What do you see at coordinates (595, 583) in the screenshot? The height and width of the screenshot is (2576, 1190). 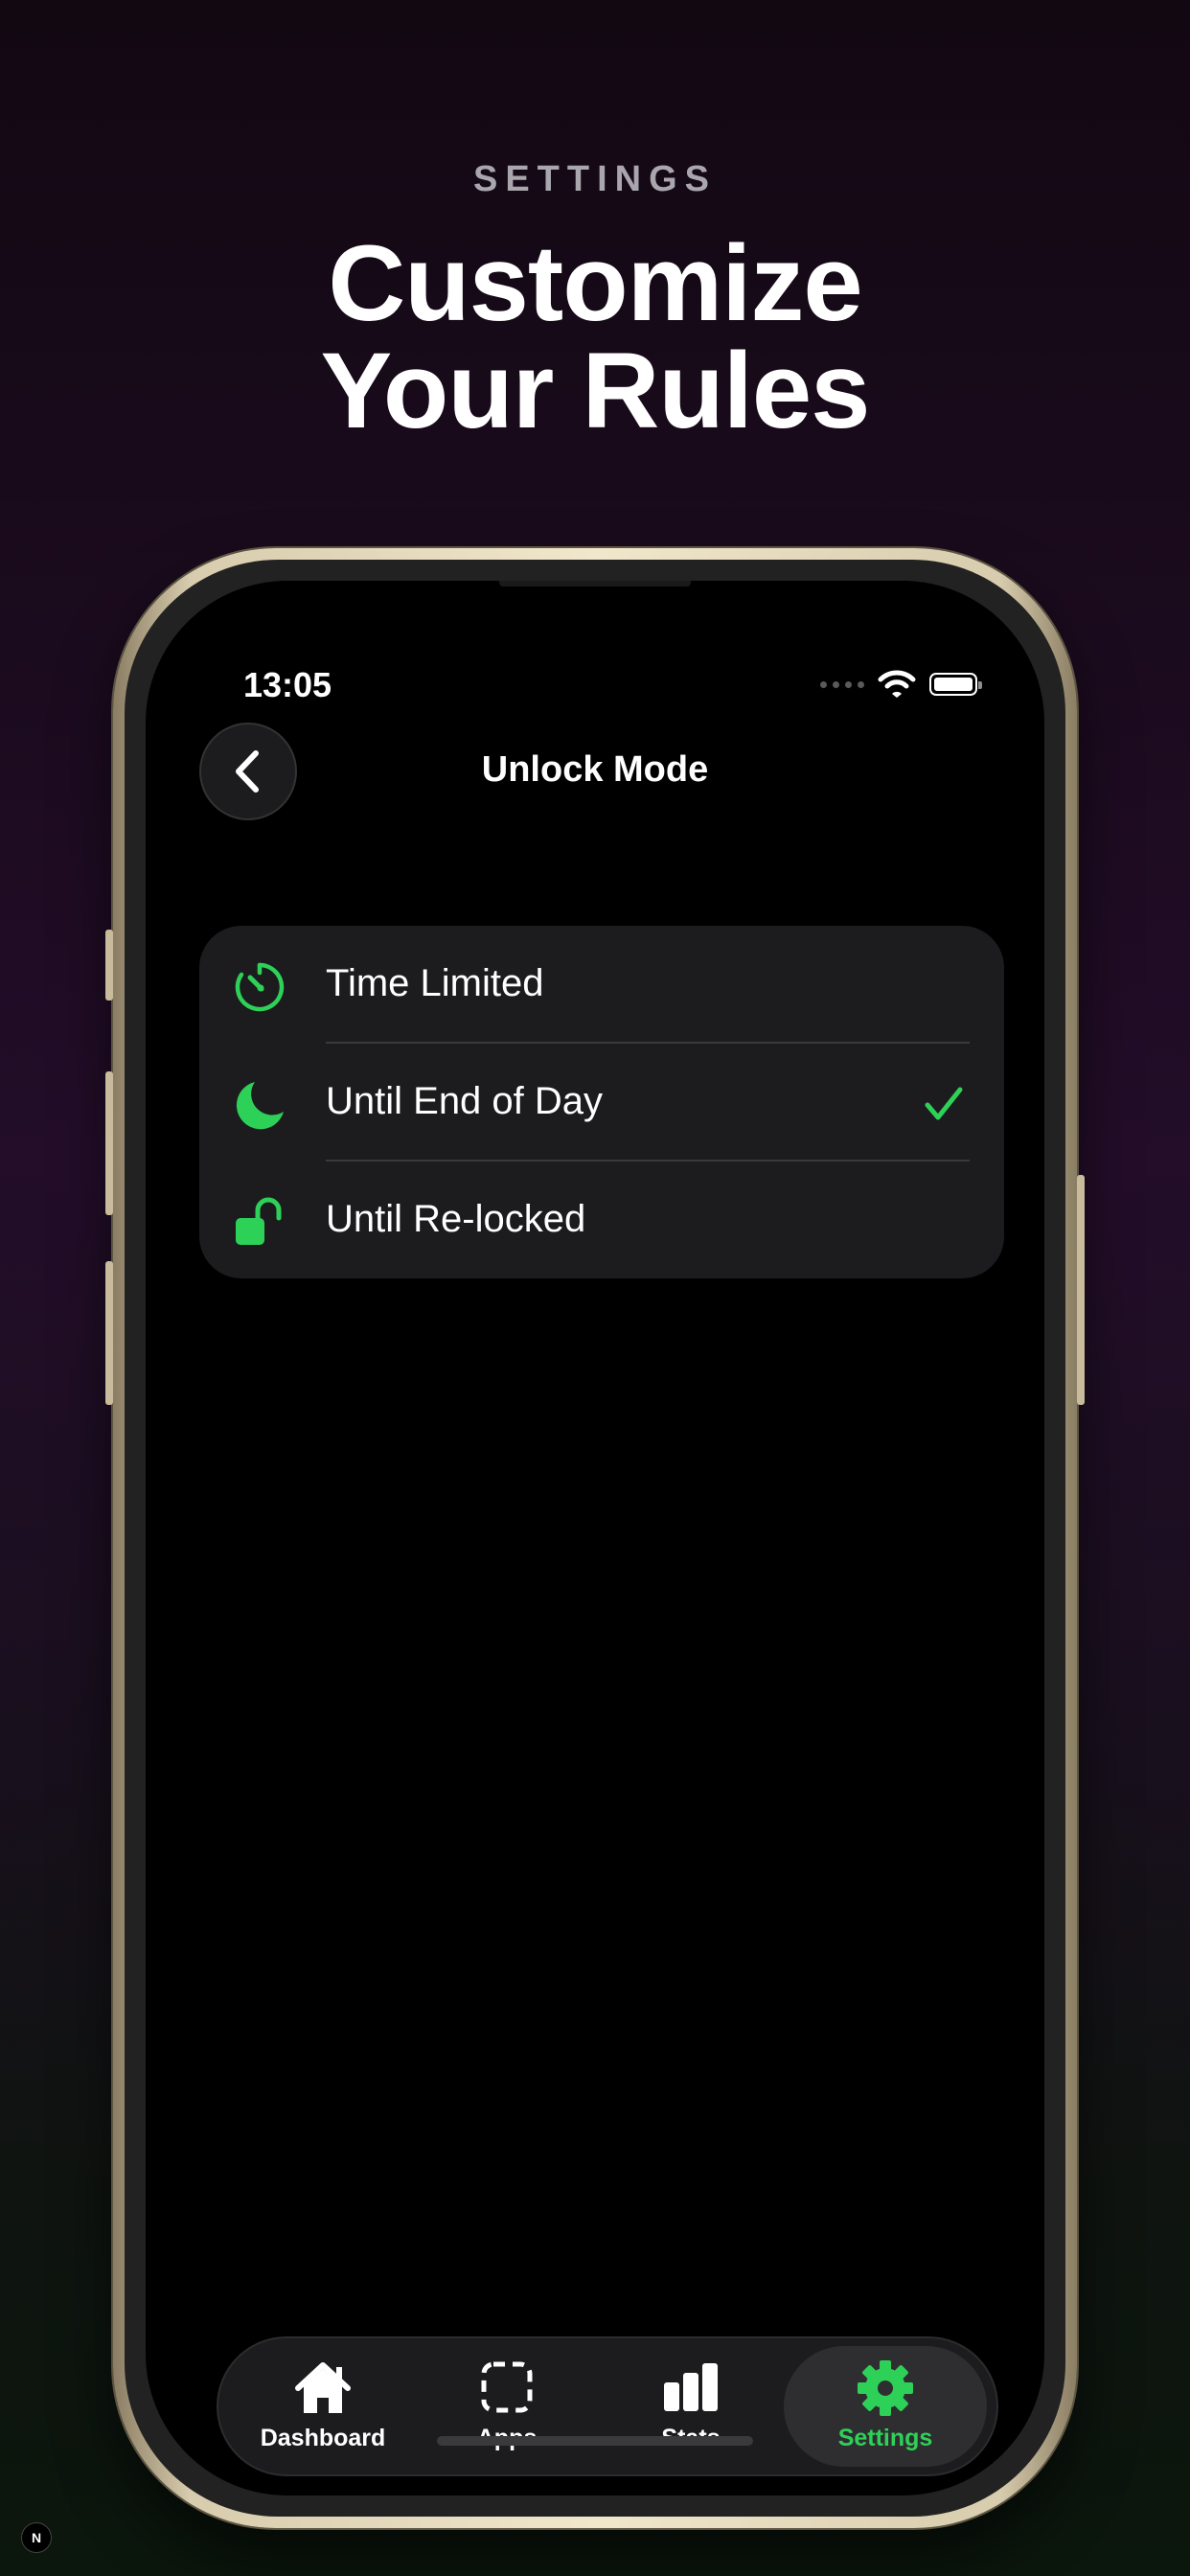 I see `earpiece` at bounding box center [595, 583].